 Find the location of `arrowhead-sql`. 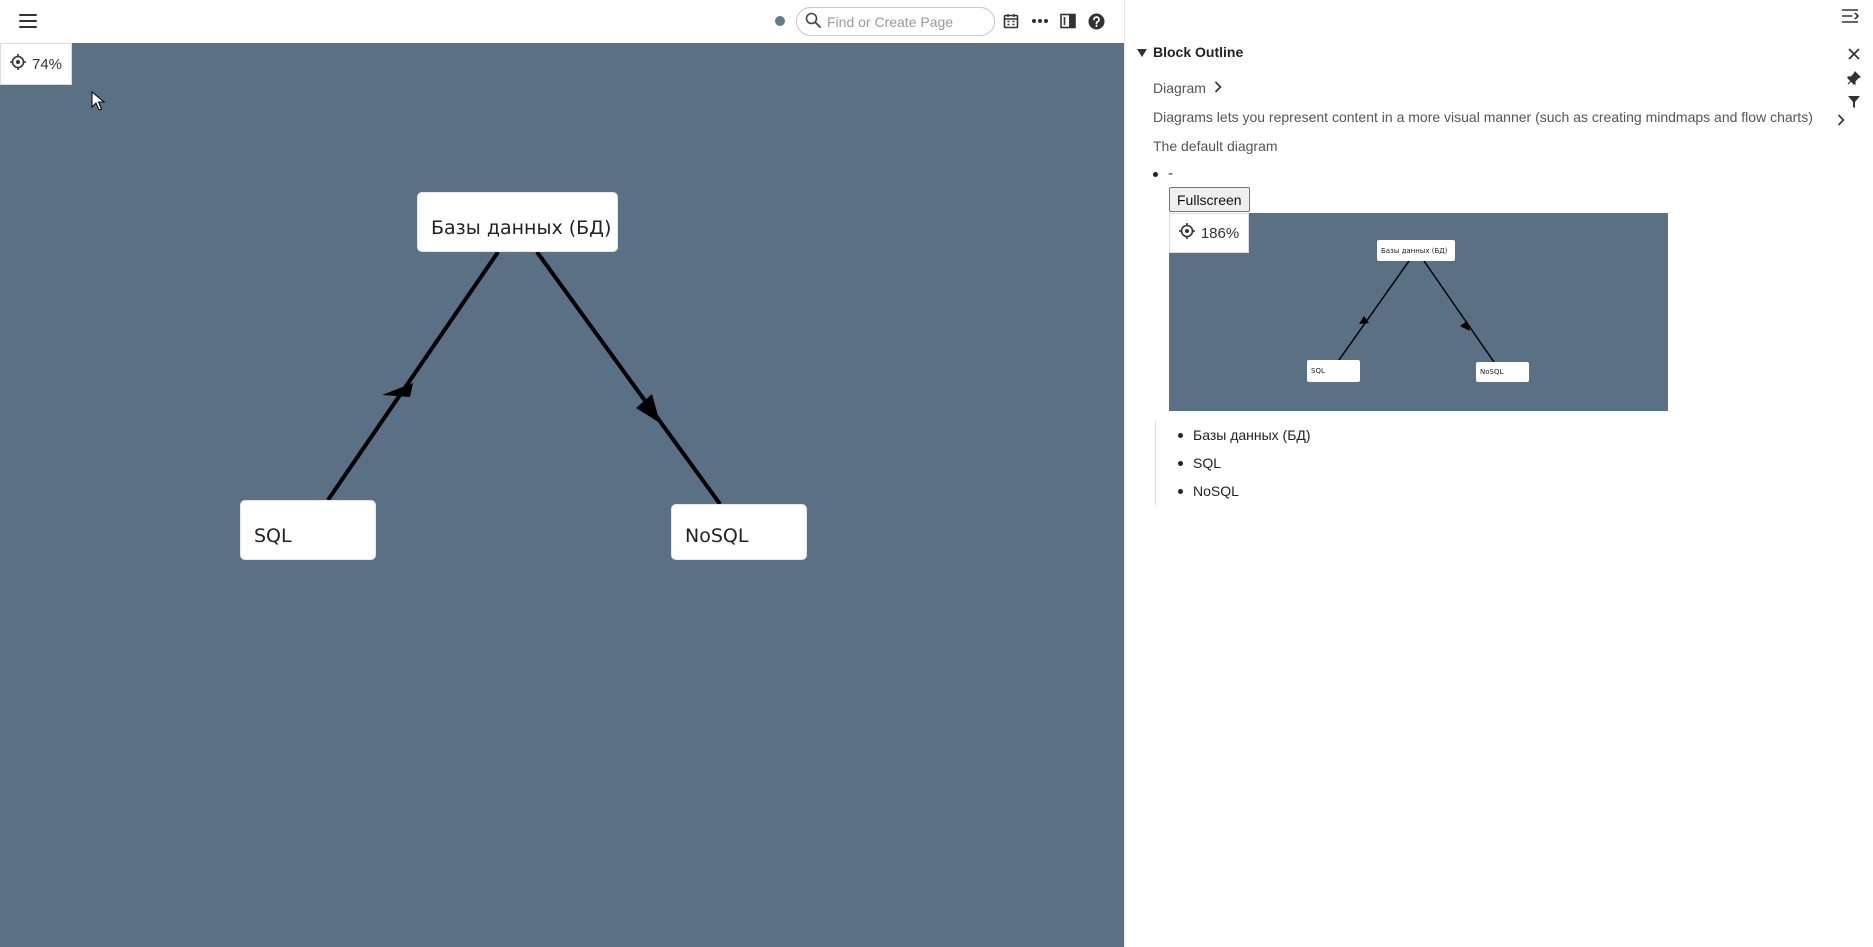

arrowhead-sql is located at coordinates (397, 390).